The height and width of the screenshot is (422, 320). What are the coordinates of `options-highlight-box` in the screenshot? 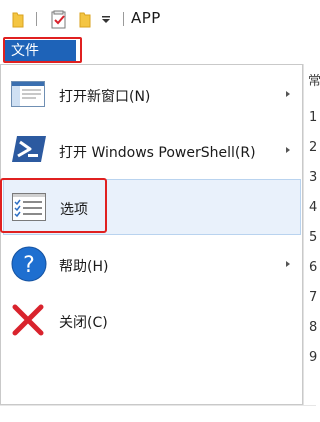 It's located at (53, 205).